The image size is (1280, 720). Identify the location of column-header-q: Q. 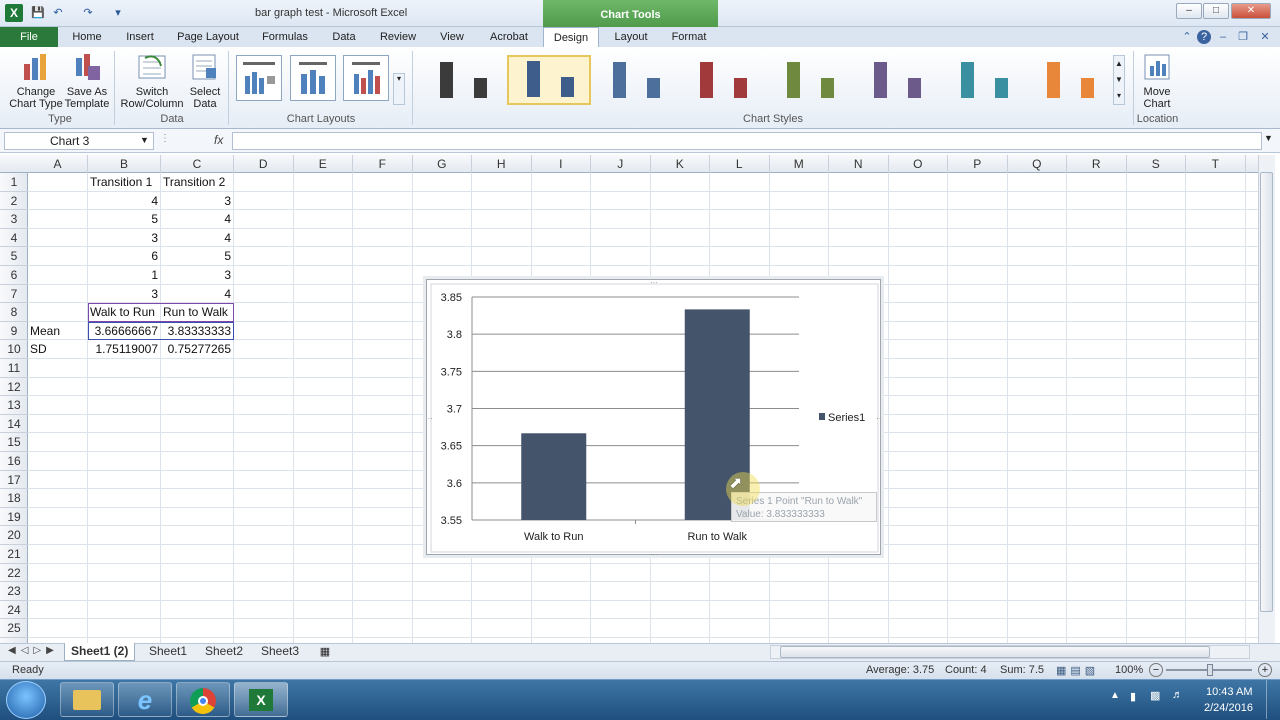
(1037, 164).